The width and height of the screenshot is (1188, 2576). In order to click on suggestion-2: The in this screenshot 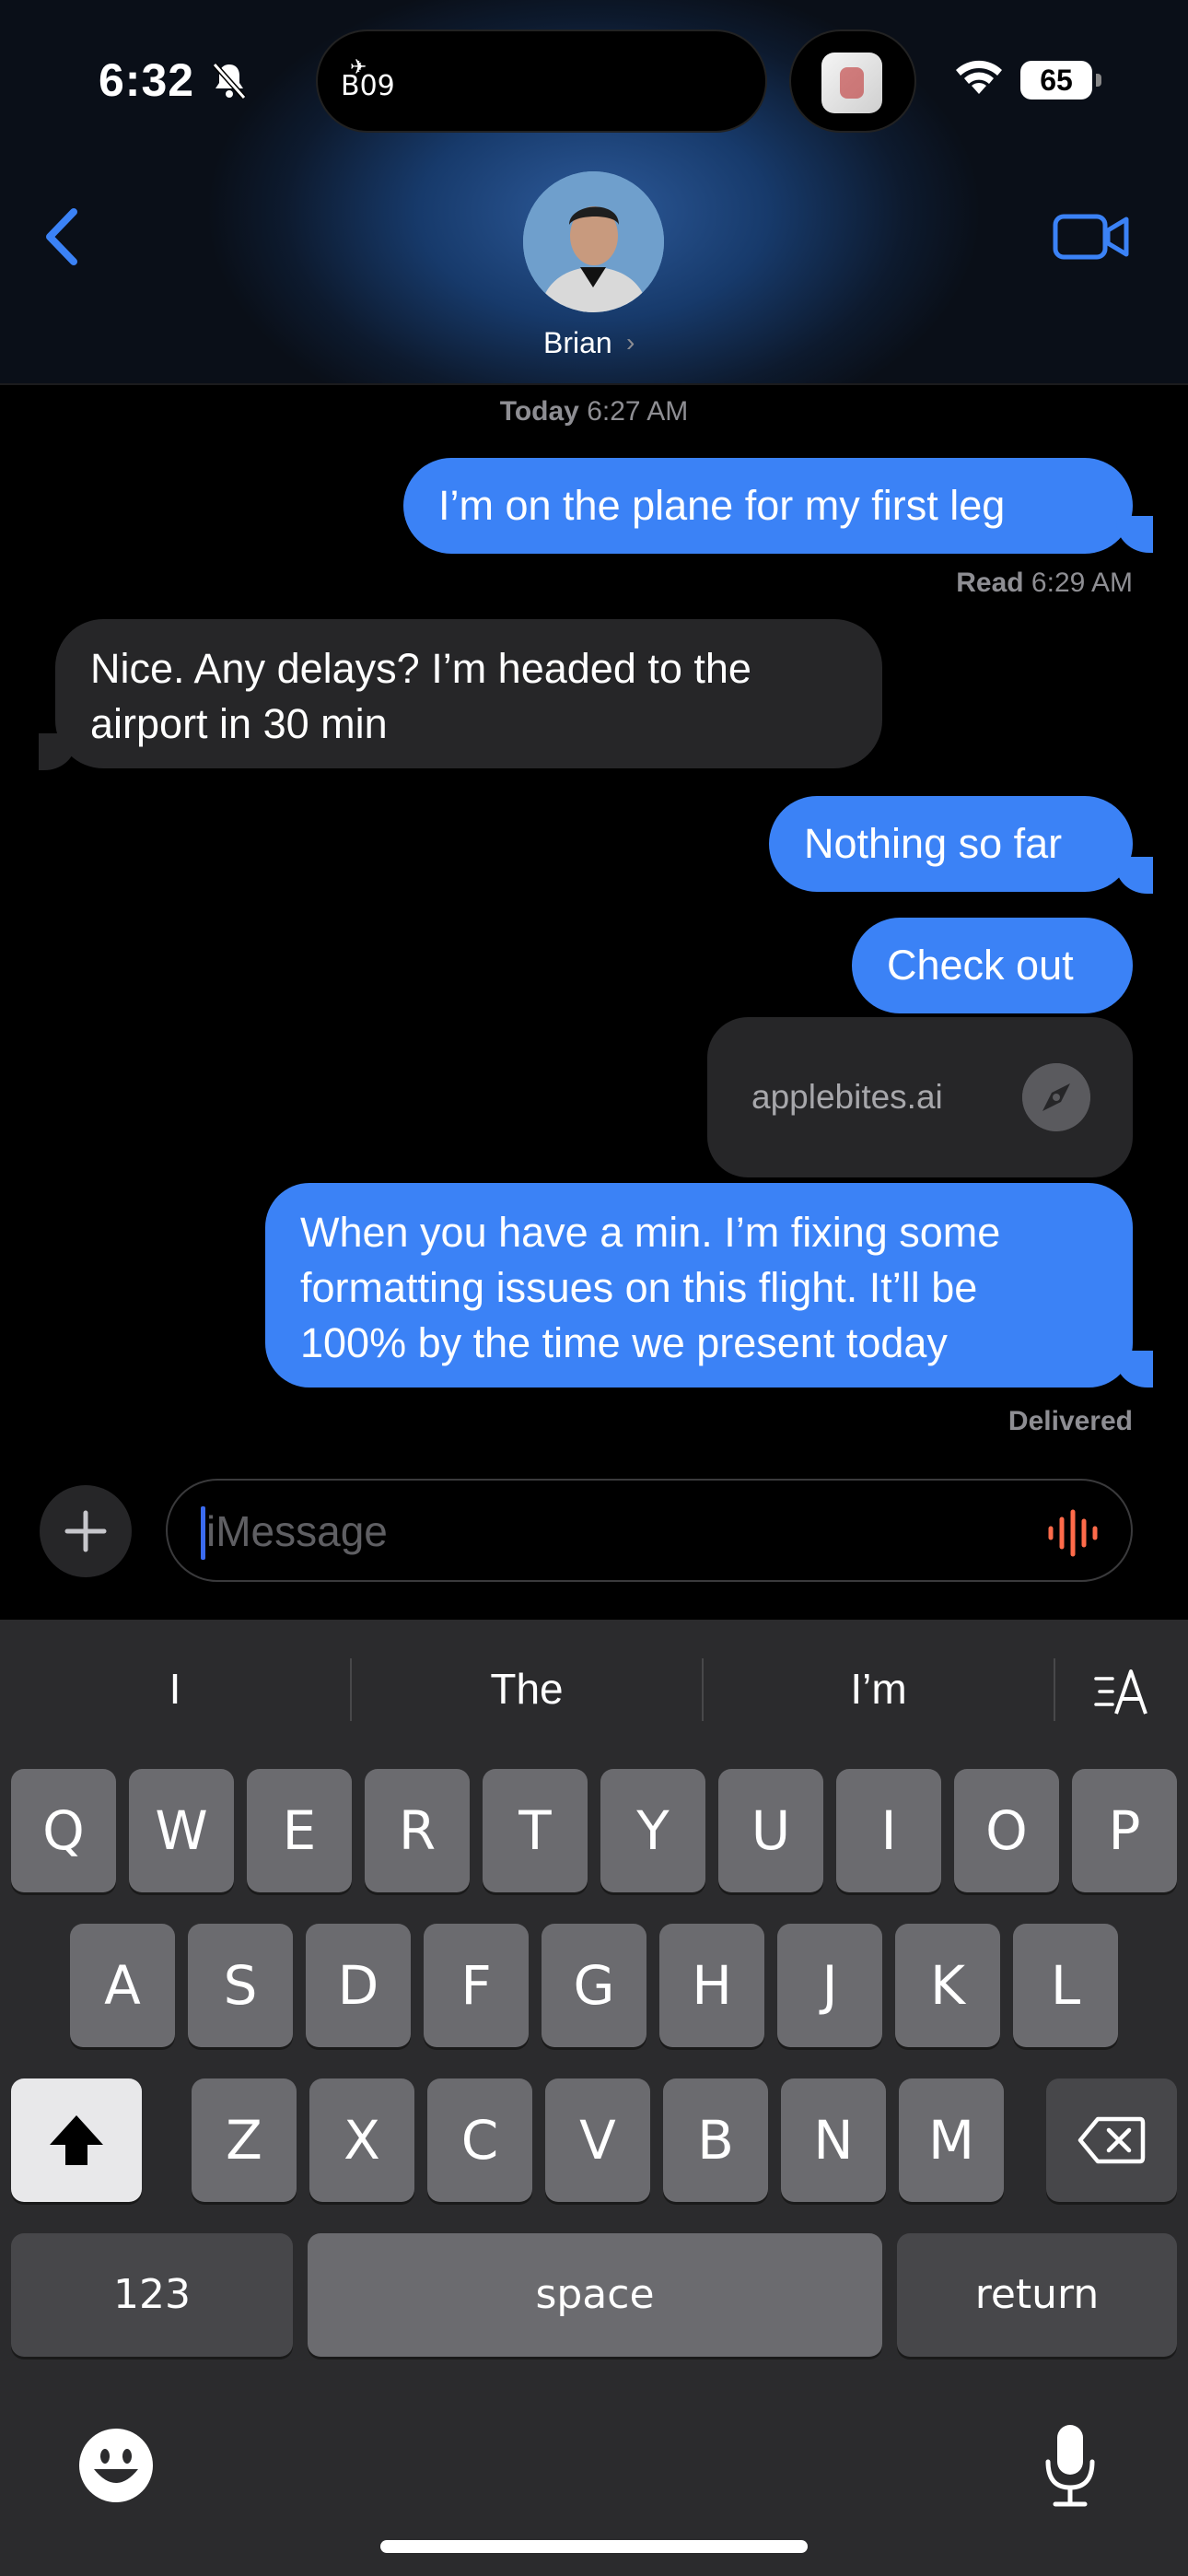, I will do `click(527, 1689)`.